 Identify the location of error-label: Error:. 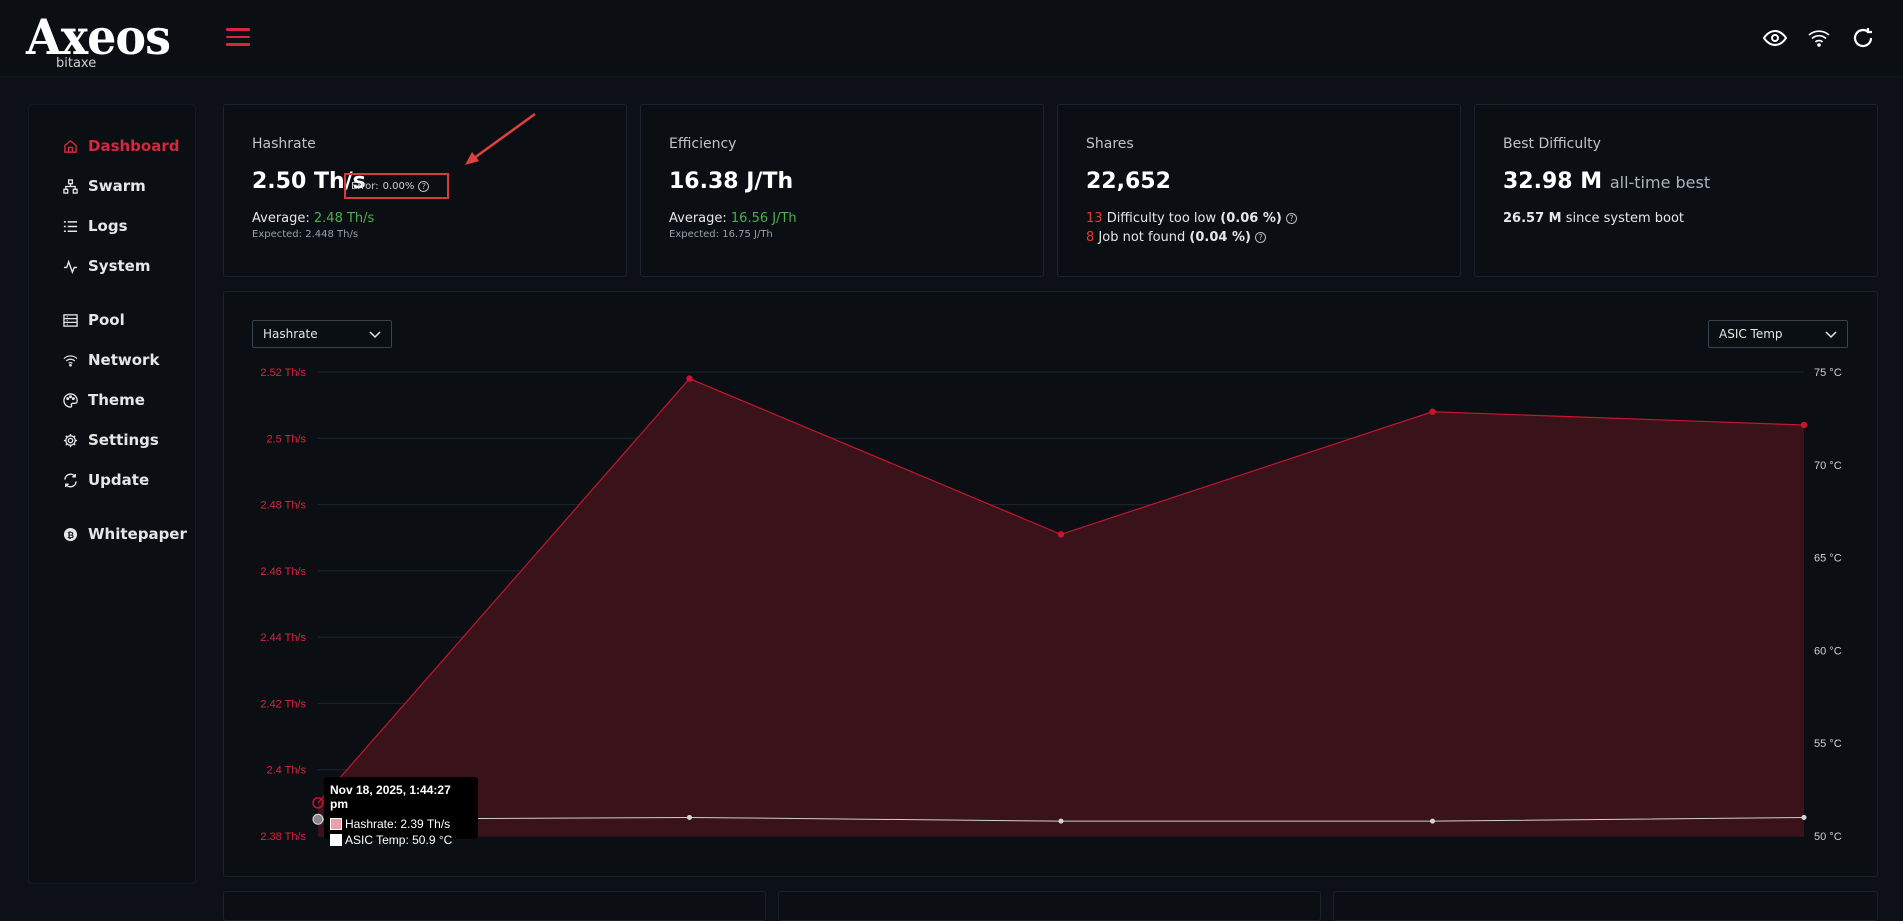
(365, 186).